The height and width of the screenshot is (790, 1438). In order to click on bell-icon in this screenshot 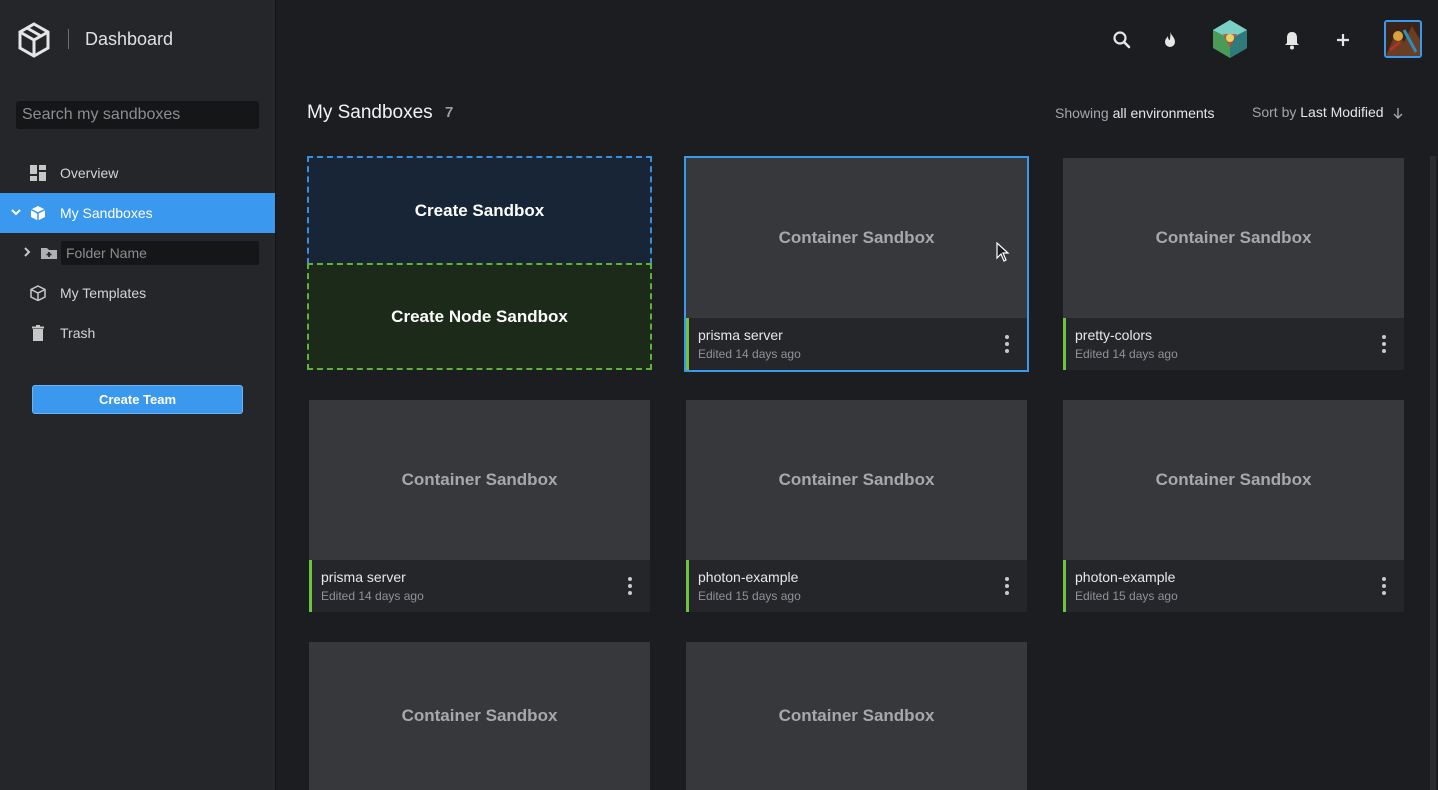, I will do `click(1292, 40)`.